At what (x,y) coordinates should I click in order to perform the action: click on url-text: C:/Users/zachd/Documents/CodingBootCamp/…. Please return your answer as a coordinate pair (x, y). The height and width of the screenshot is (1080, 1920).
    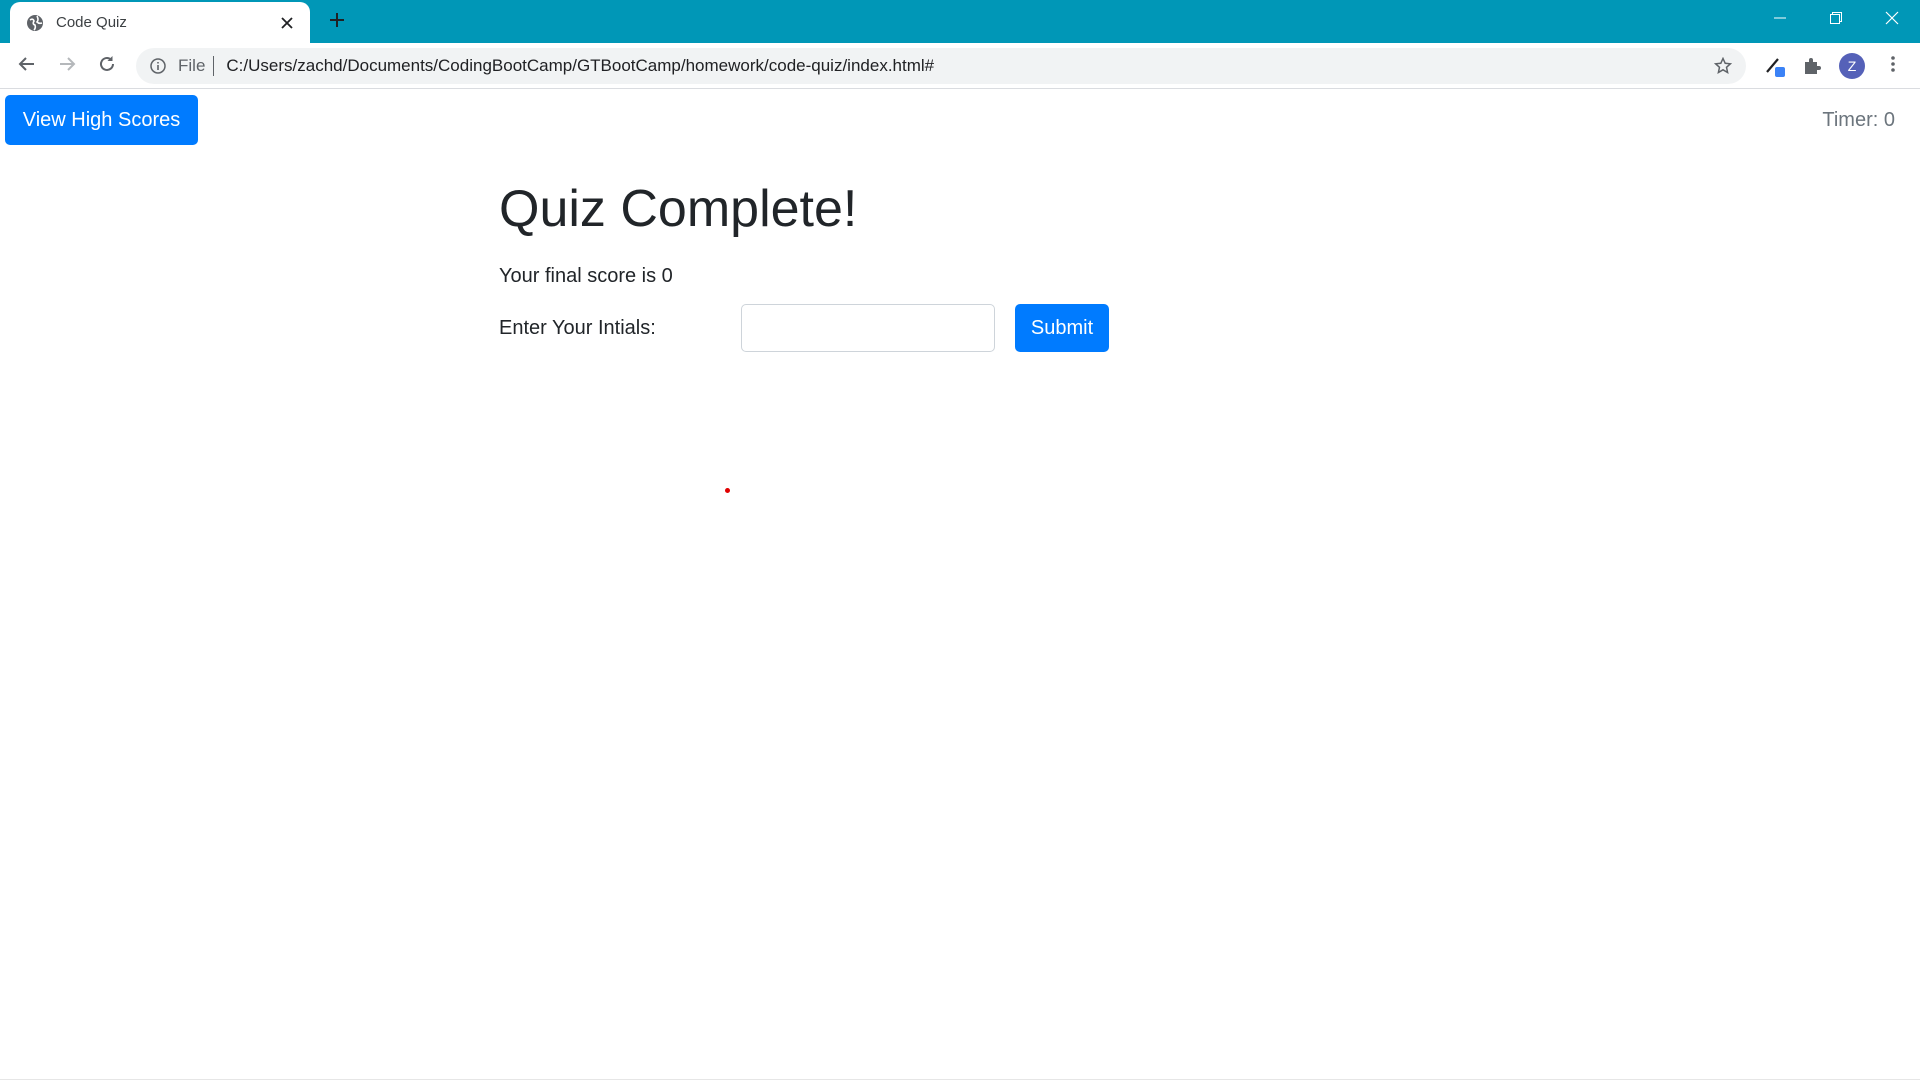
    Looking at the image, I should click on (967, 66).